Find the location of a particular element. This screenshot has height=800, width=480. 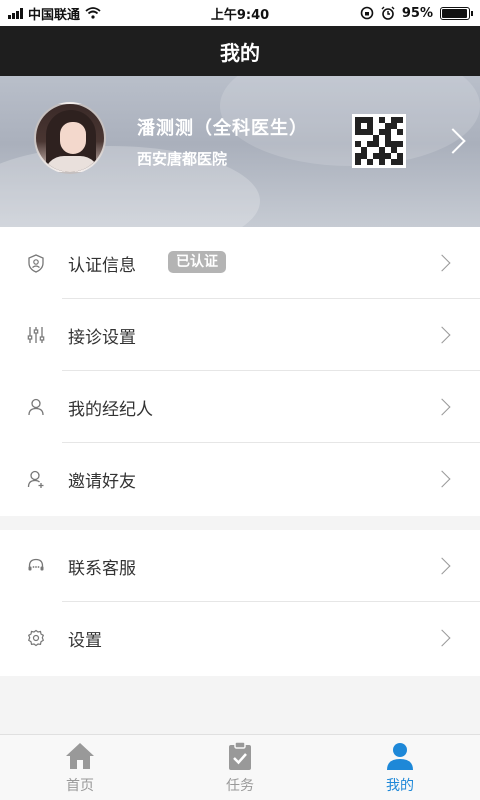

avatar is located at coordinates (70, 138).